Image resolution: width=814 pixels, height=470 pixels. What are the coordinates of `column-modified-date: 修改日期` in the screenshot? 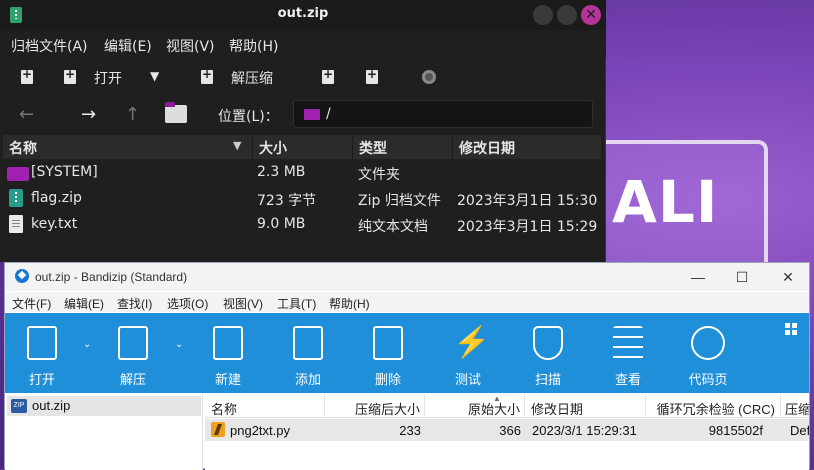 It's located at (585, 406).